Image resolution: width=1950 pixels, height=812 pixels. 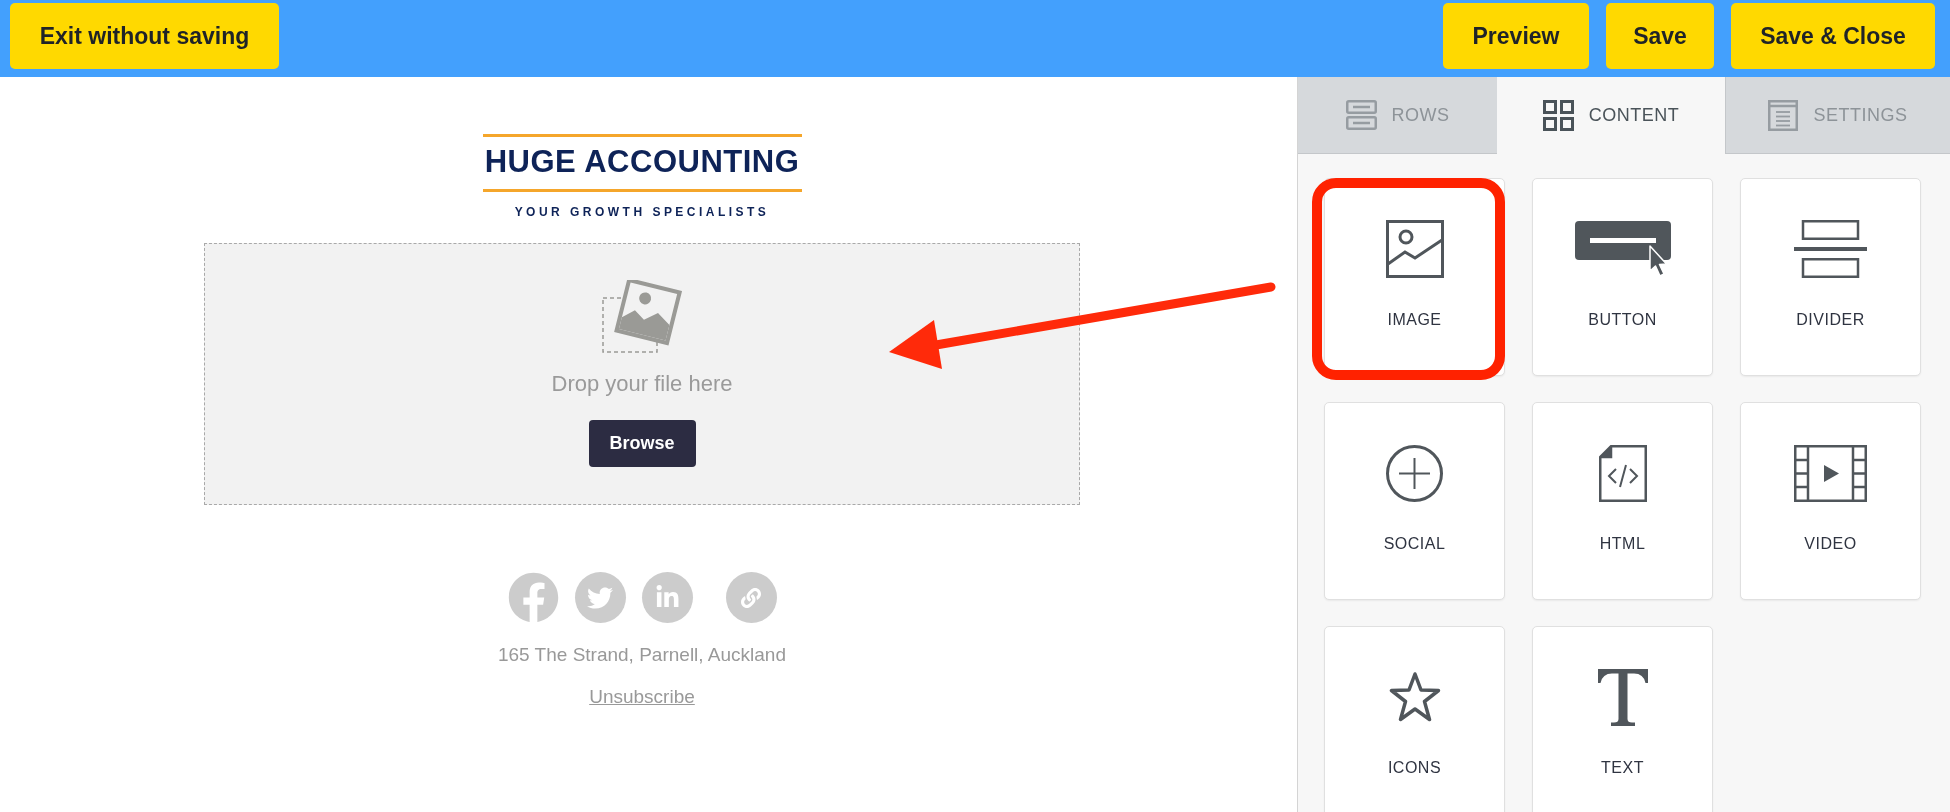 I want to click on letter-t-icon, so click(x=1622, y=697).